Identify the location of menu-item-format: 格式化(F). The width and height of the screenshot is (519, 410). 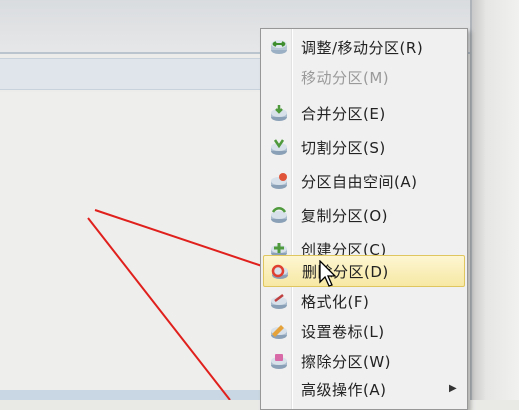
(363, 301).